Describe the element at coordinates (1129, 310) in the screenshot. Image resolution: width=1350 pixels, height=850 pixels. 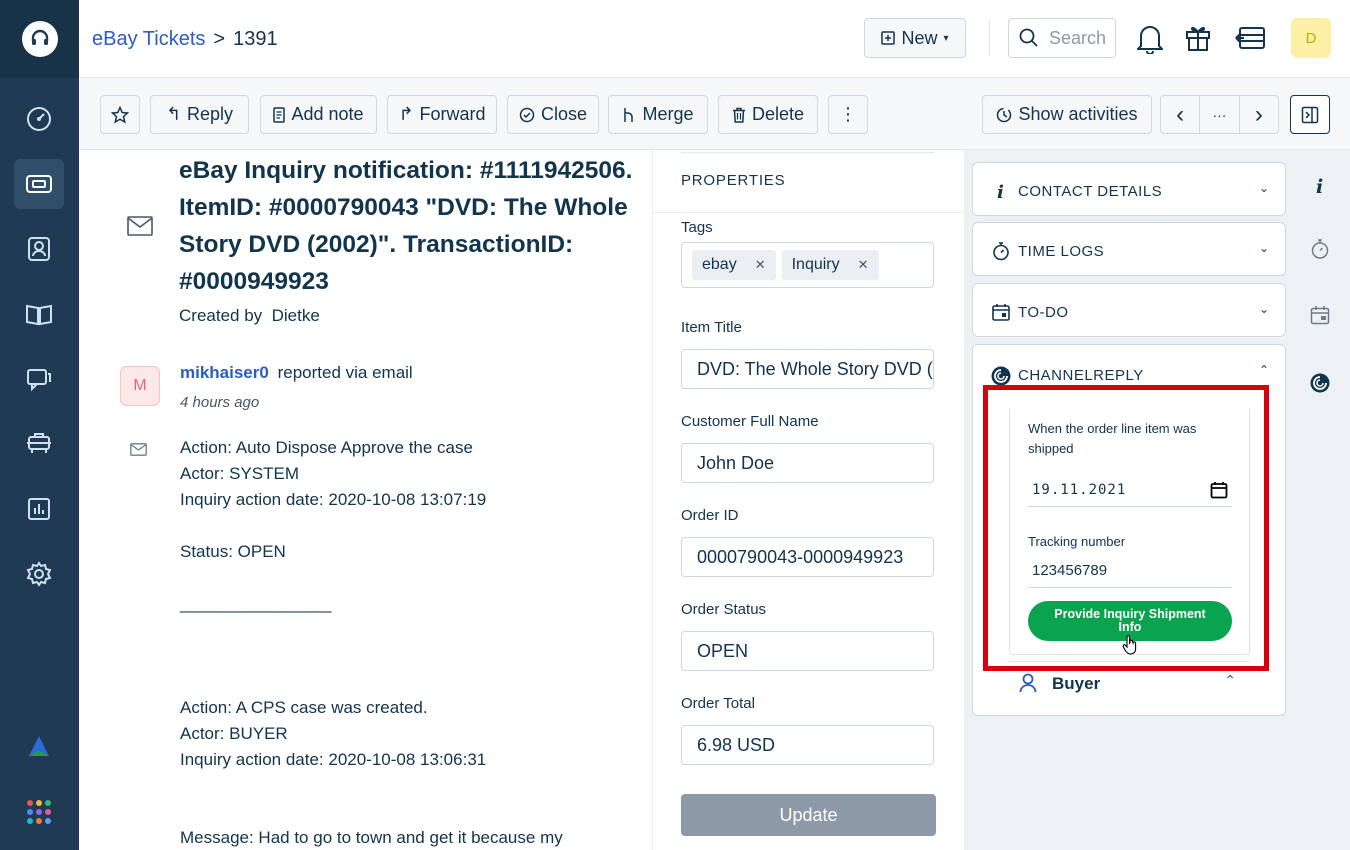
I see `todo-section: TO-DO ⌄` at that location.